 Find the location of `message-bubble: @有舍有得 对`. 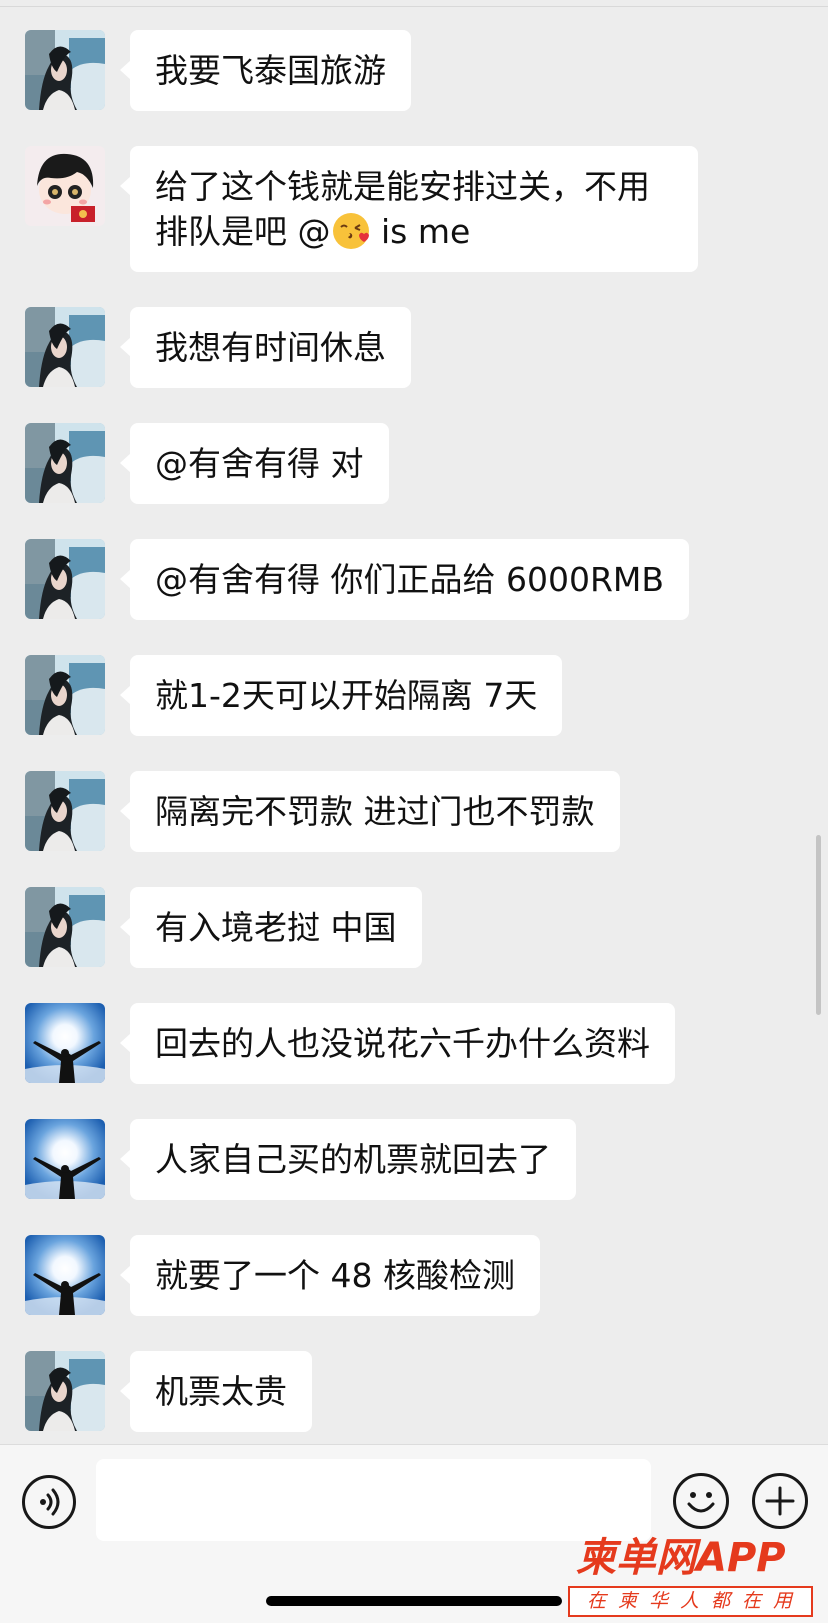

message-bubble: @有舍有得 对 is located at coordinates (254, 463).